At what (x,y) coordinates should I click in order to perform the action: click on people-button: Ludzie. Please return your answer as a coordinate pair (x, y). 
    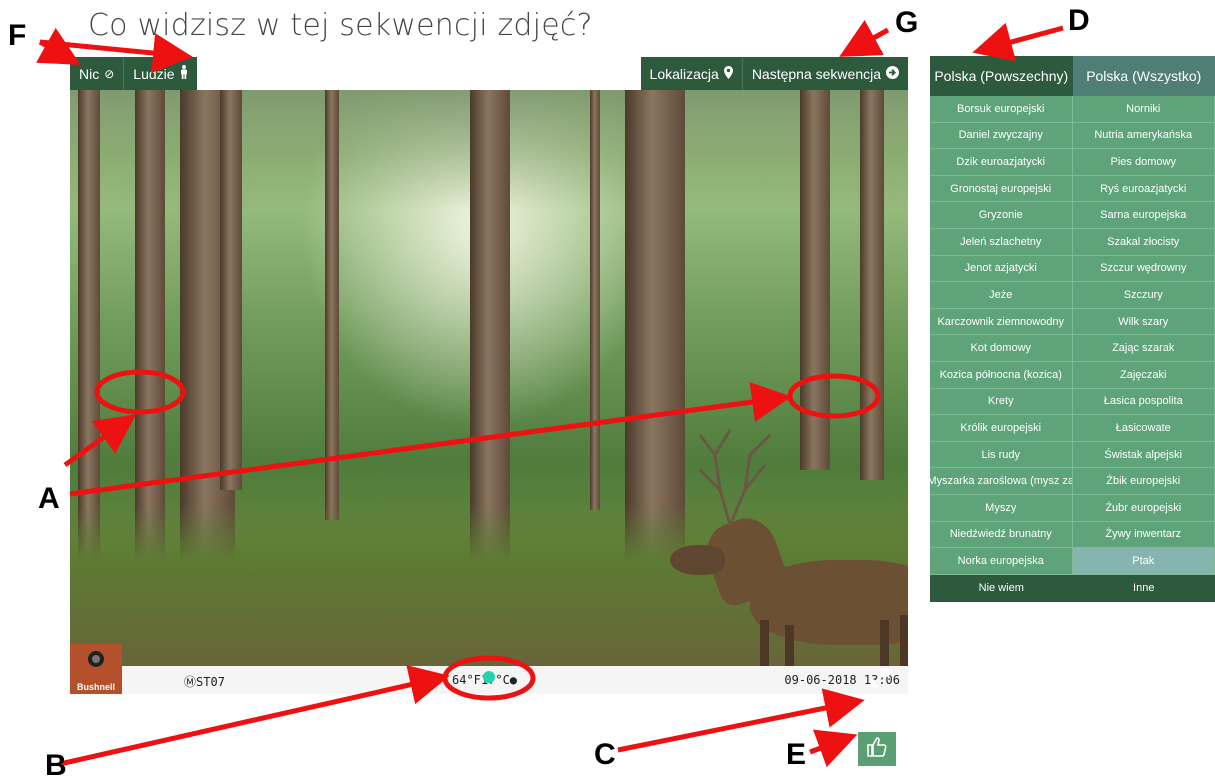
    Looking at the image, I should click on (159, 73).